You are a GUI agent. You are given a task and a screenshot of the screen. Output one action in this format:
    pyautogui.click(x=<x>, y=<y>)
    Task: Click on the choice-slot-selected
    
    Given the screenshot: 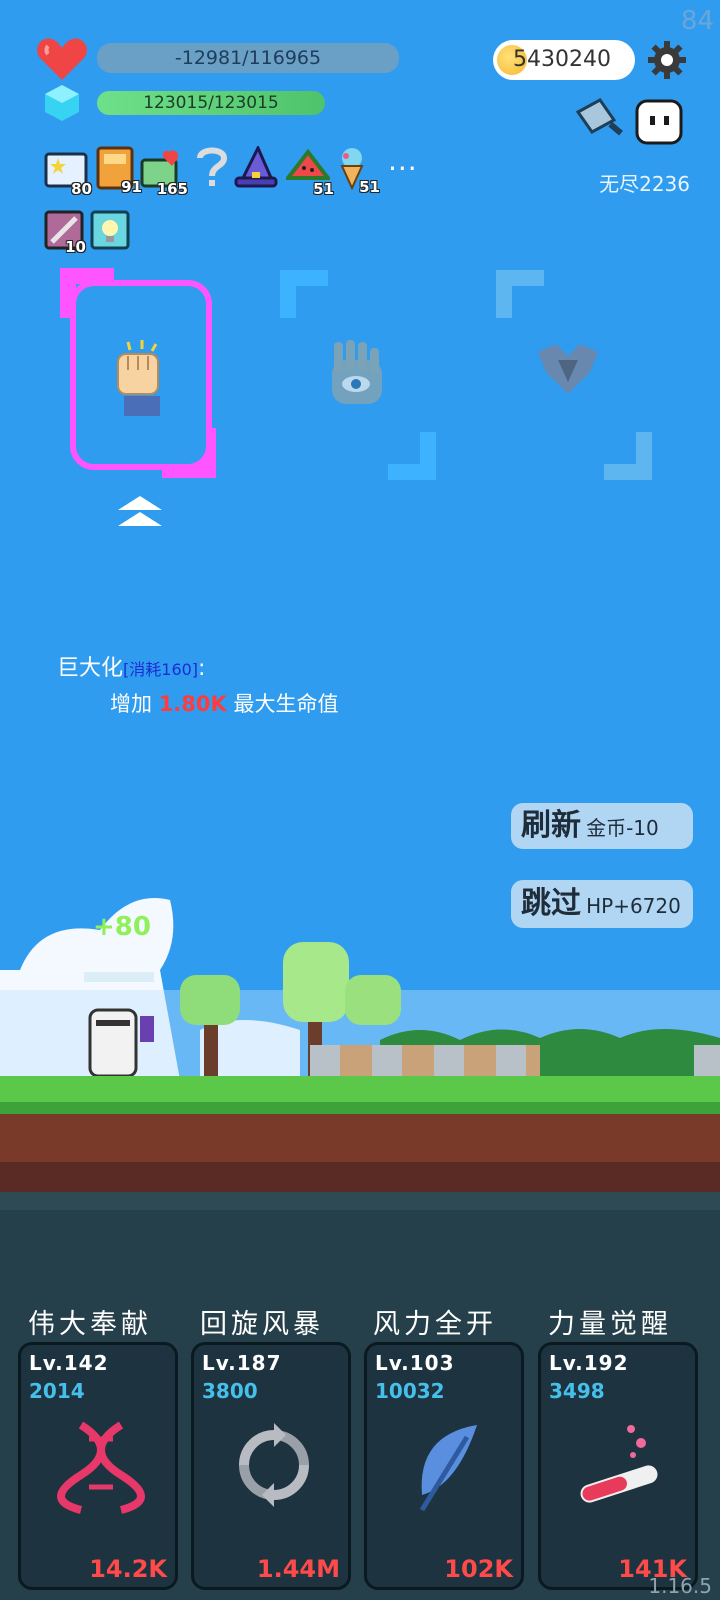 What is the action you would take?
    pyautogui.click(x=141, y=375)
    